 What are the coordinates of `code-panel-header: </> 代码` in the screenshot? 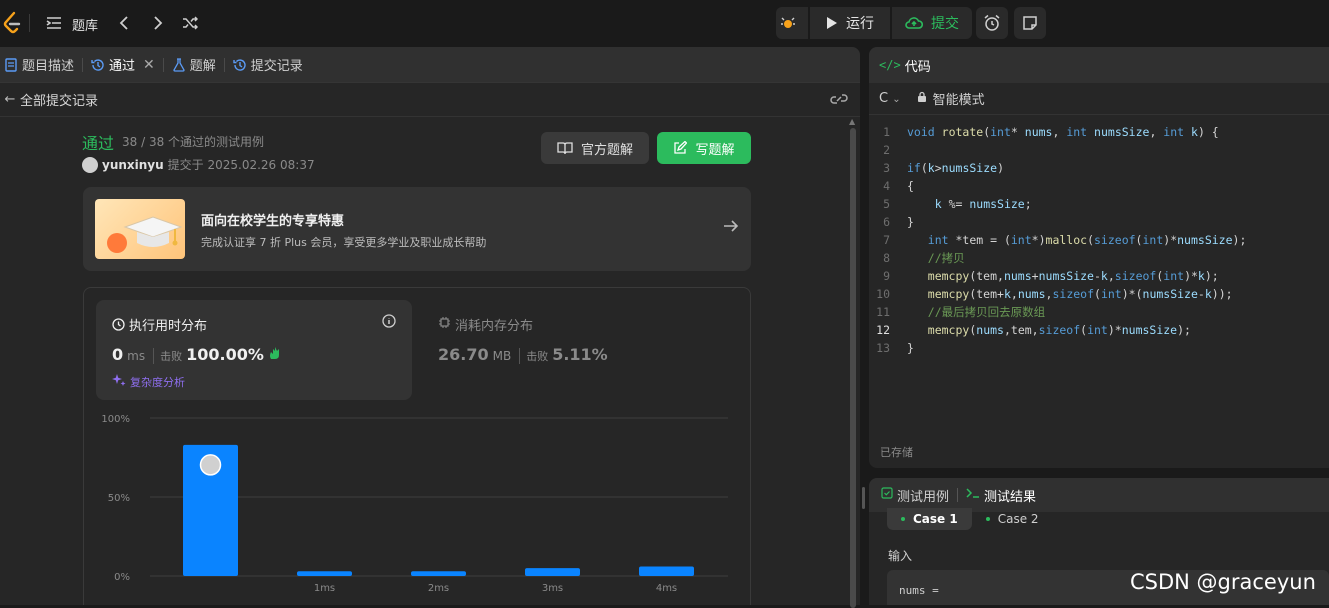 It's located at (1099, 65).